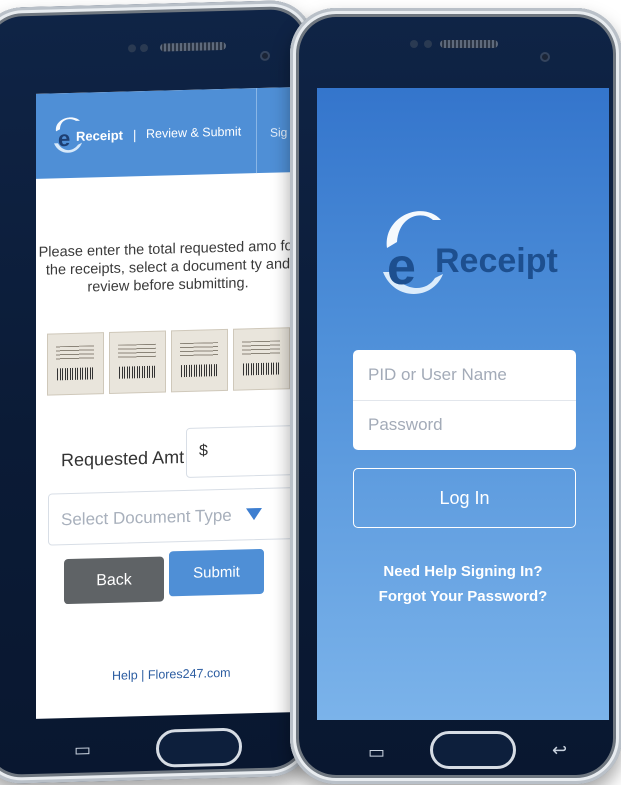 The height and width of the screenshot is (785, 621). I want to click on sign-out-link: Sig, so click(278, 132).